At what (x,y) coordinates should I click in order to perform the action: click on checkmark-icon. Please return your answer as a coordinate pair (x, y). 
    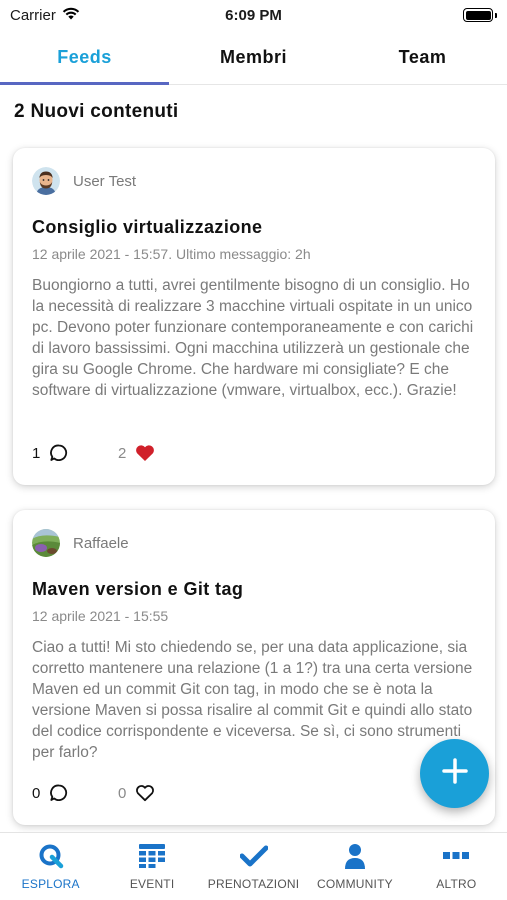
    Looking at the image, I should click on (253, 856).